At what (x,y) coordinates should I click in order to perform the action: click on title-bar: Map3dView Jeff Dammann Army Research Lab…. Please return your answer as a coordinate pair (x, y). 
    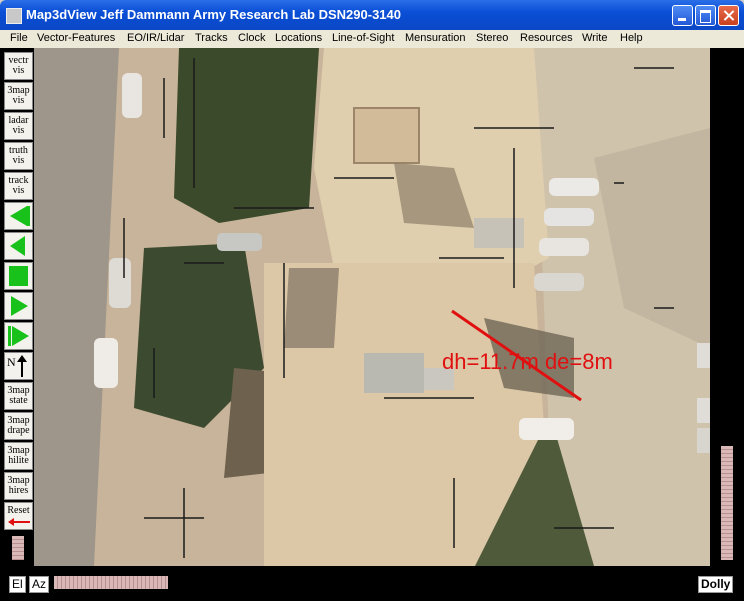
    Looking at the image, I should click on (372, 15).